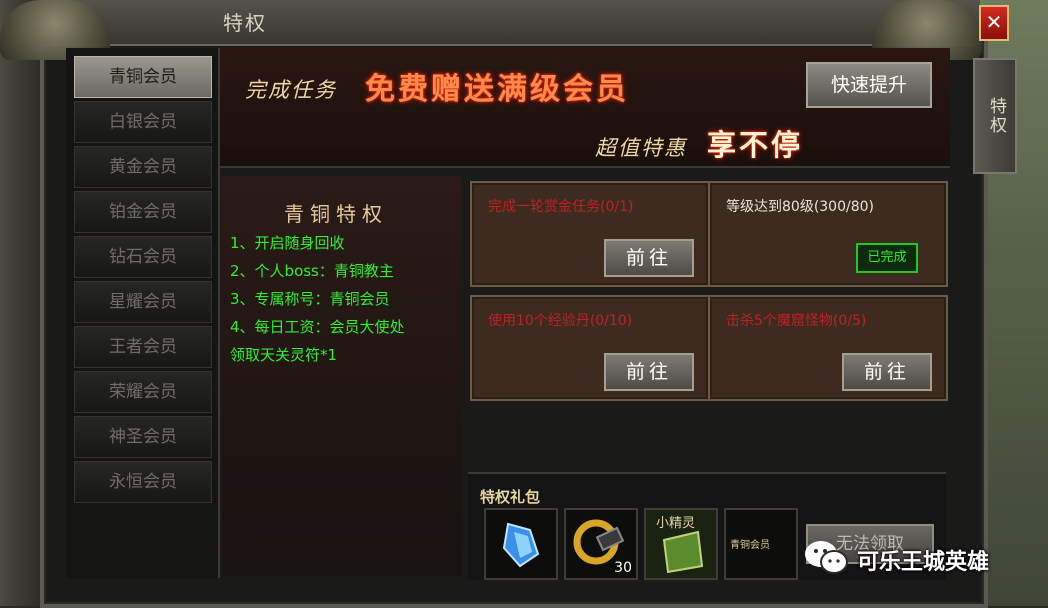 The height and width of the screenshot is (608, 1048). What do you see at coordinates (143, 347) in the screenshot?
I see `tab-king: 王者会员` at bounding box center [143, 347].